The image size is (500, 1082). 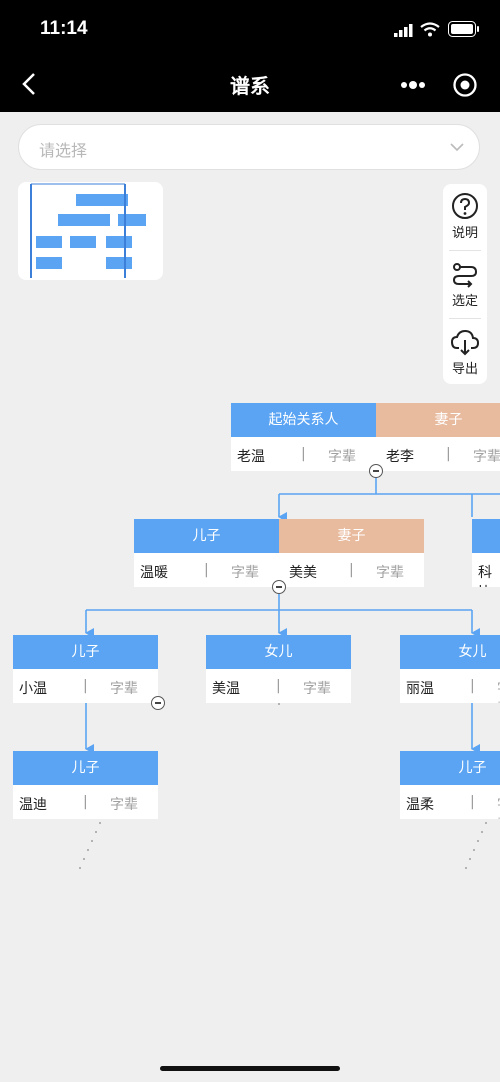 What do you see at coordinates (249, 147) in the screenshot?
I see `relation-select: 请选择` at bounding box center [249, 147].